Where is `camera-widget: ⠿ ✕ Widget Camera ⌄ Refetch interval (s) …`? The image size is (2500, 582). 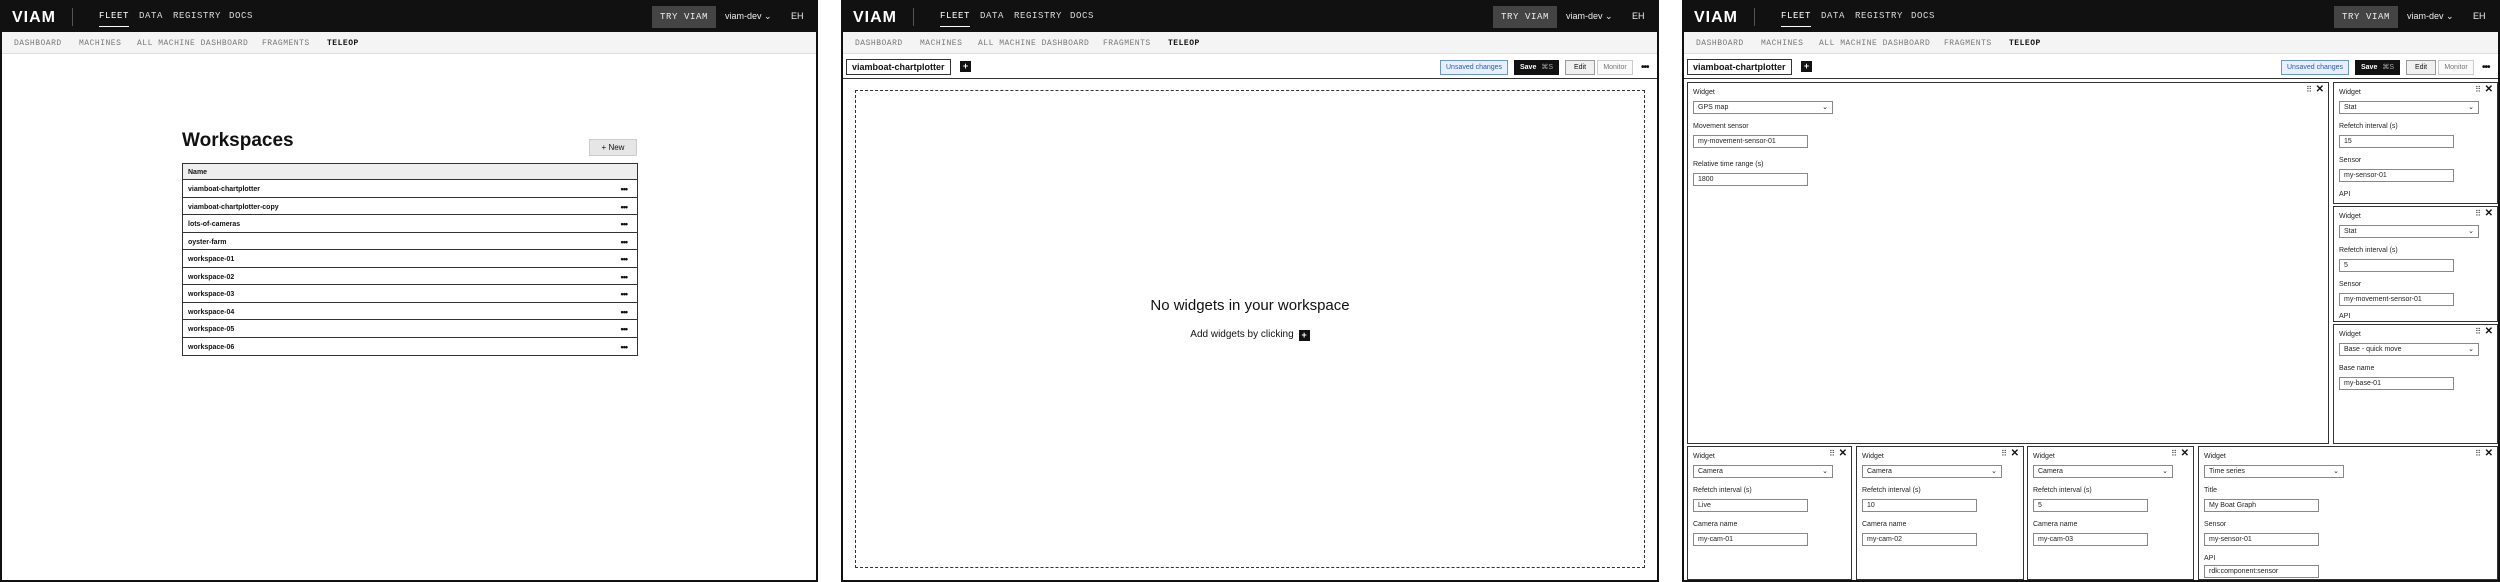 camera-widget: ⠿ ✕ Widget Camera ⌄ Refetch interval (s) … is located at coordinates (2110, 513).